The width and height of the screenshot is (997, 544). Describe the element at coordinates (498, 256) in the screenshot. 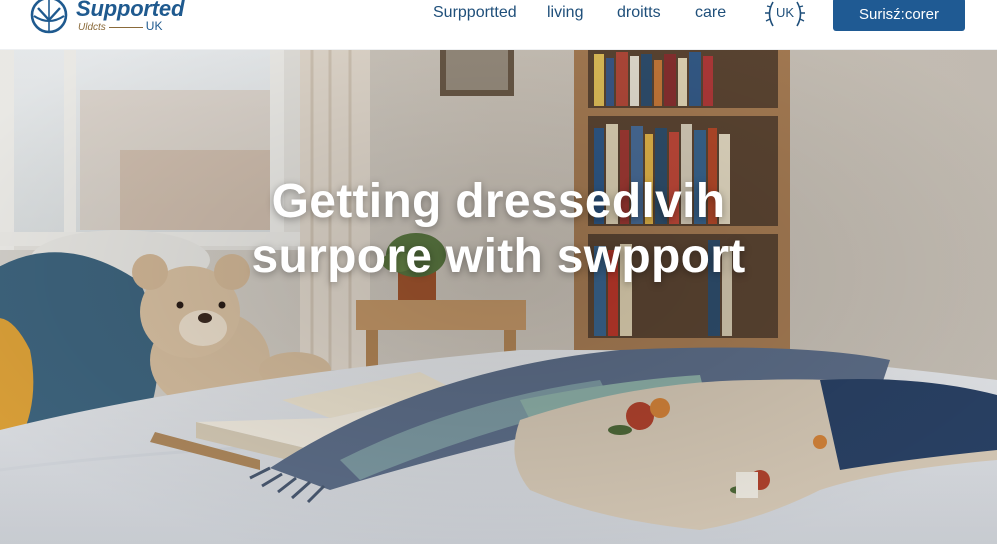

I see `hero-title-line-2: surpore with swpport` at that location.